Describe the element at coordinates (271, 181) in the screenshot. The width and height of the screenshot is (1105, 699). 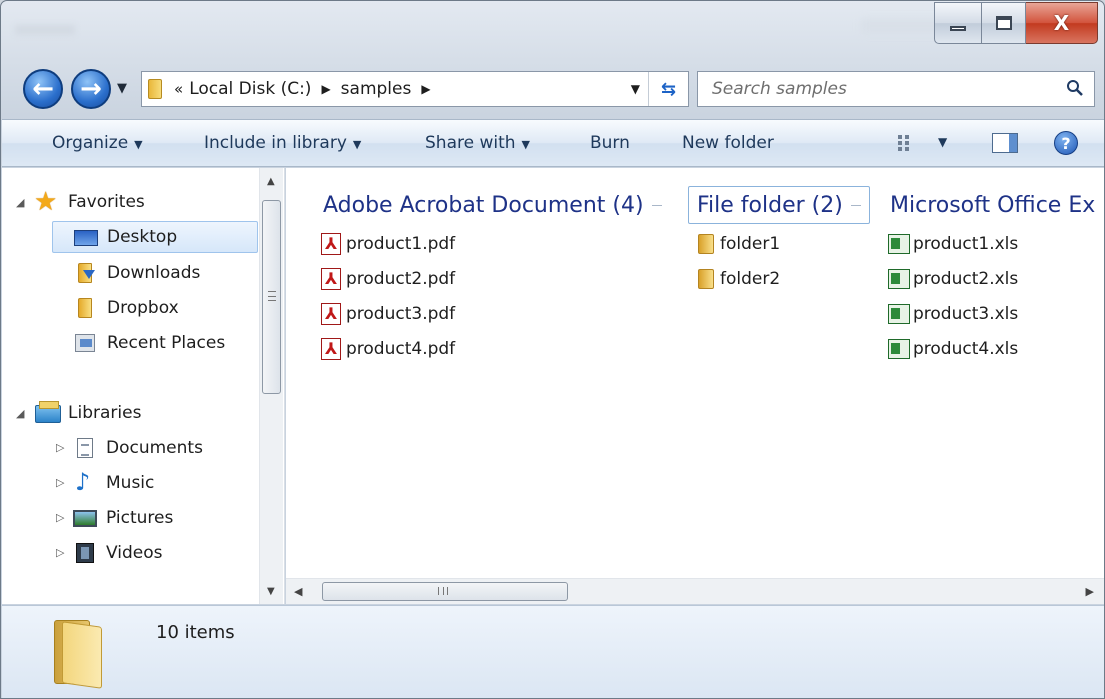
I see `scroll-up-arrow-icon: ▲` at that location.